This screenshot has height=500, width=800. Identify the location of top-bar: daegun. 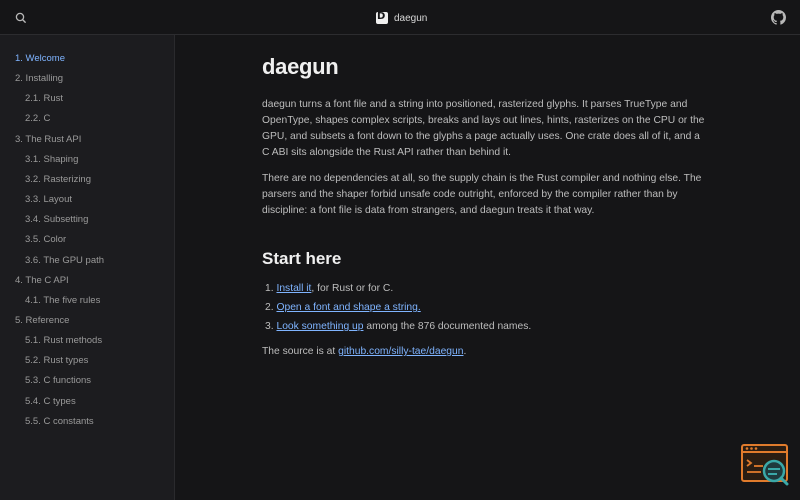
(400, 17).